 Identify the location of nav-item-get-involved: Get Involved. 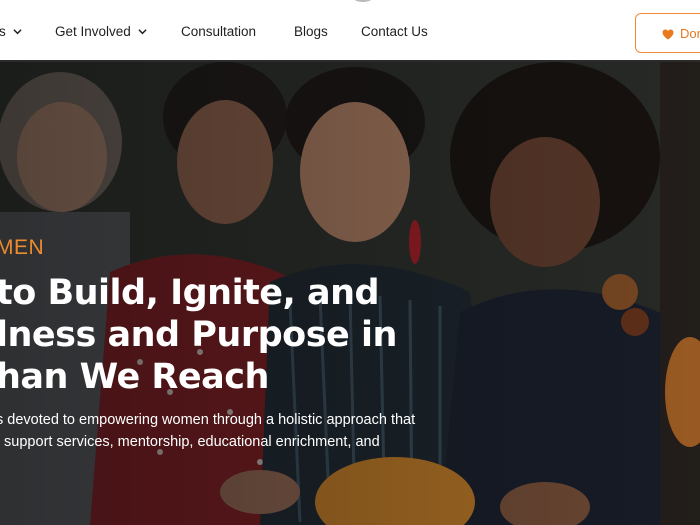
(101, 31).